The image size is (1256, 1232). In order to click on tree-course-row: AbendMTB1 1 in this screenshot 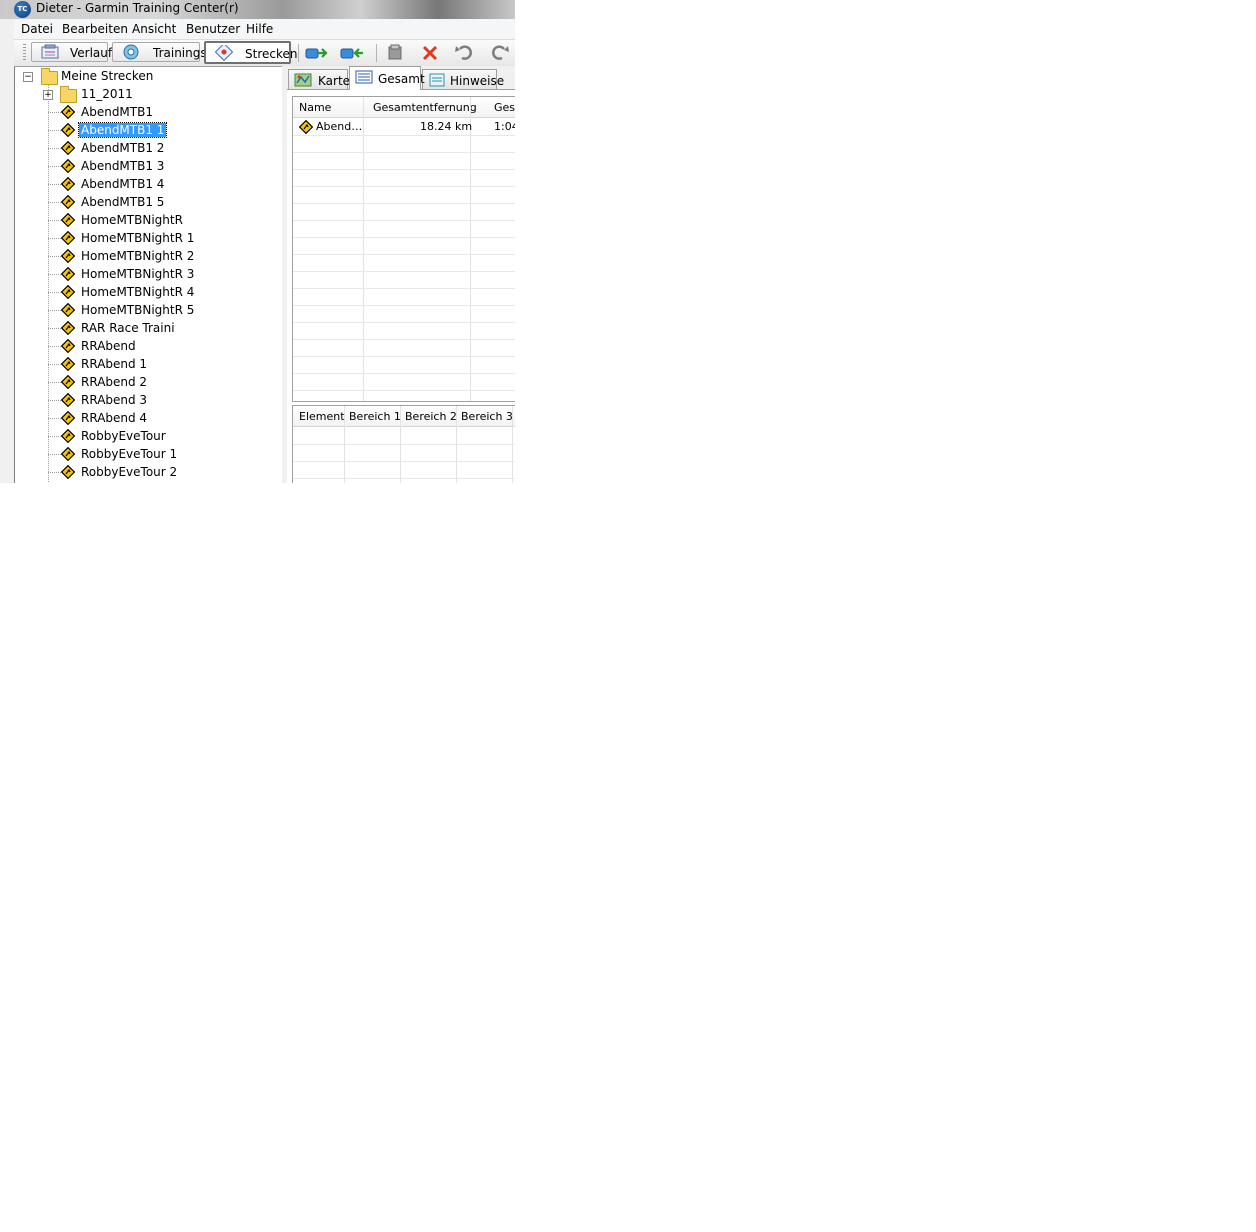, I will do `click(149, 130)`.